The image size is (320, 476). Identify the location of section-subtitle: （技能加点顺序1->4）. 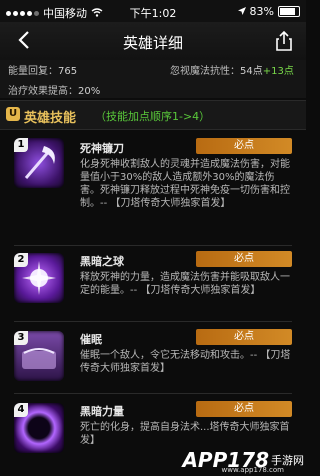
(153, 116).